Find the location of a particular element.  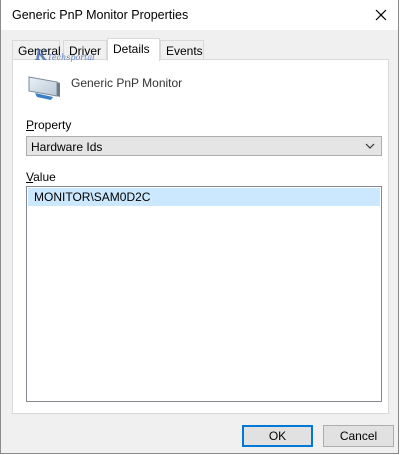

property-label-mnemonic: P is located at coordinates (30, 125).